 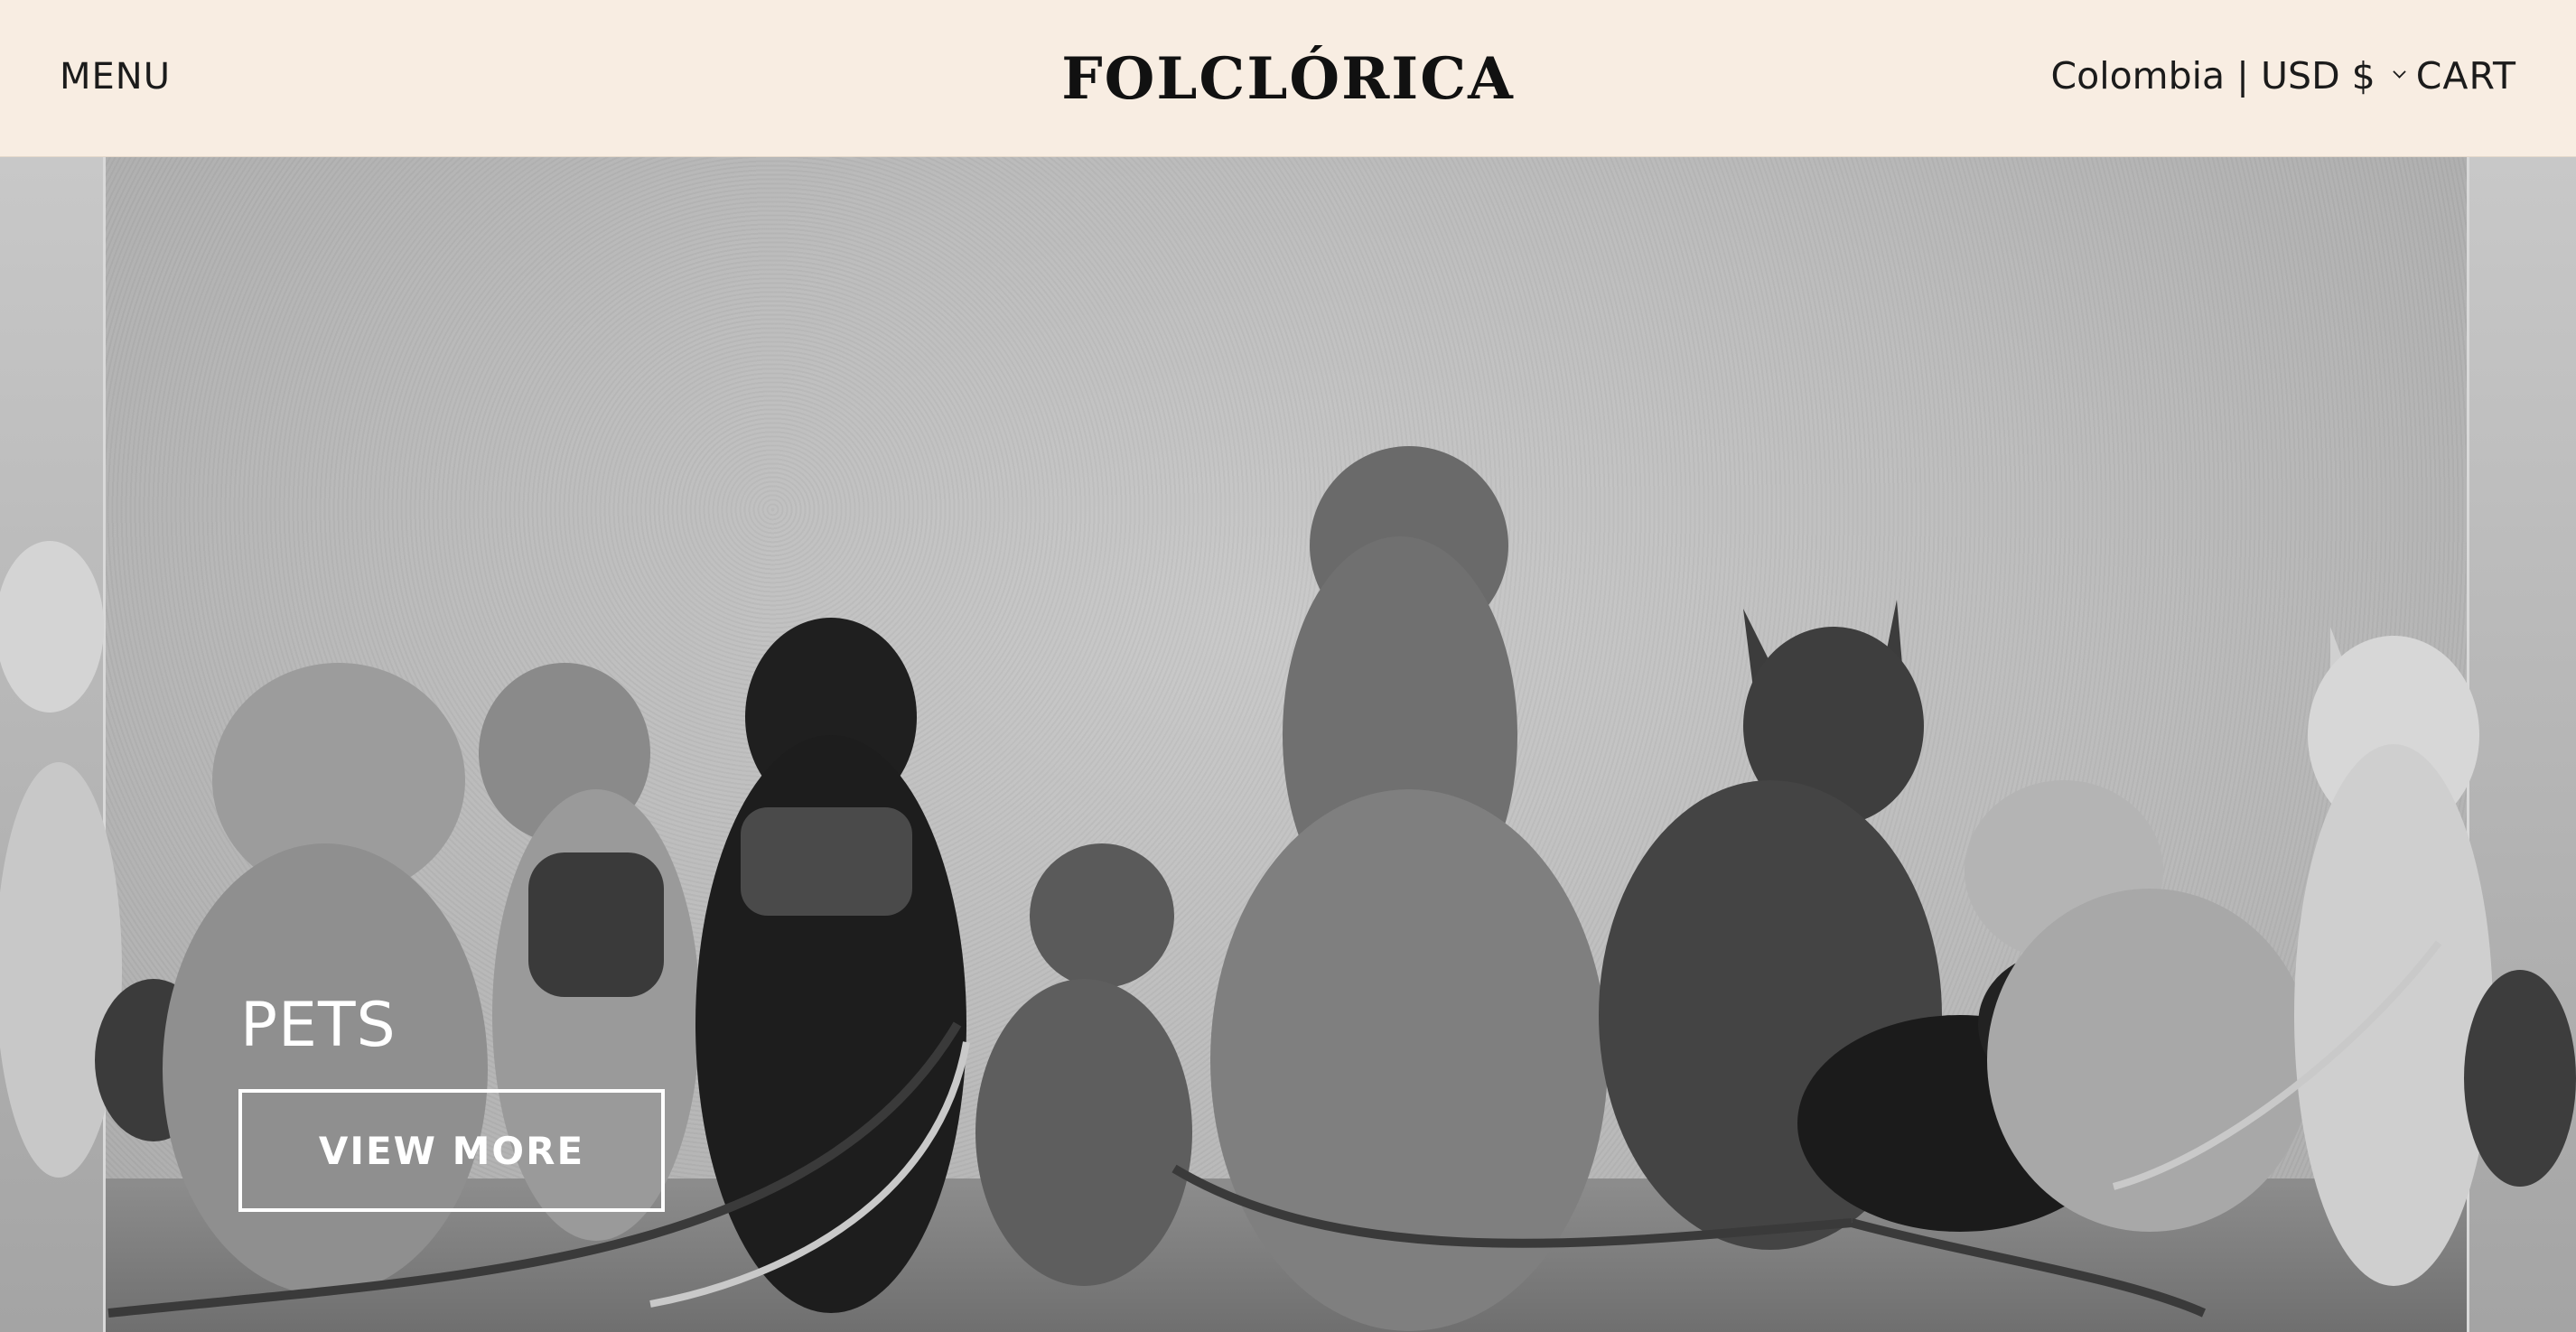 What do you see at coordinates (452, 1150) in the screenshot?
I see `view-more-button: VIEW MORE` at bounding box center [452, 1150].